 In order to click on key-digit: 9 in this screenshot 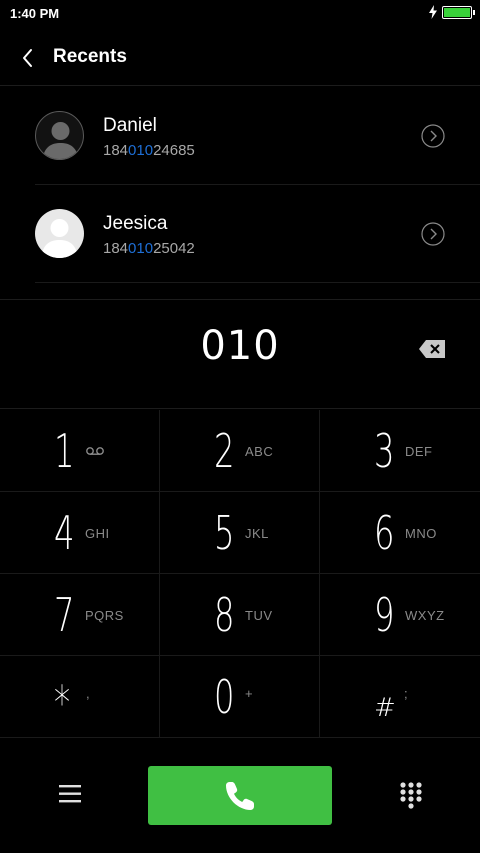, I will do `click(384, 615)`.